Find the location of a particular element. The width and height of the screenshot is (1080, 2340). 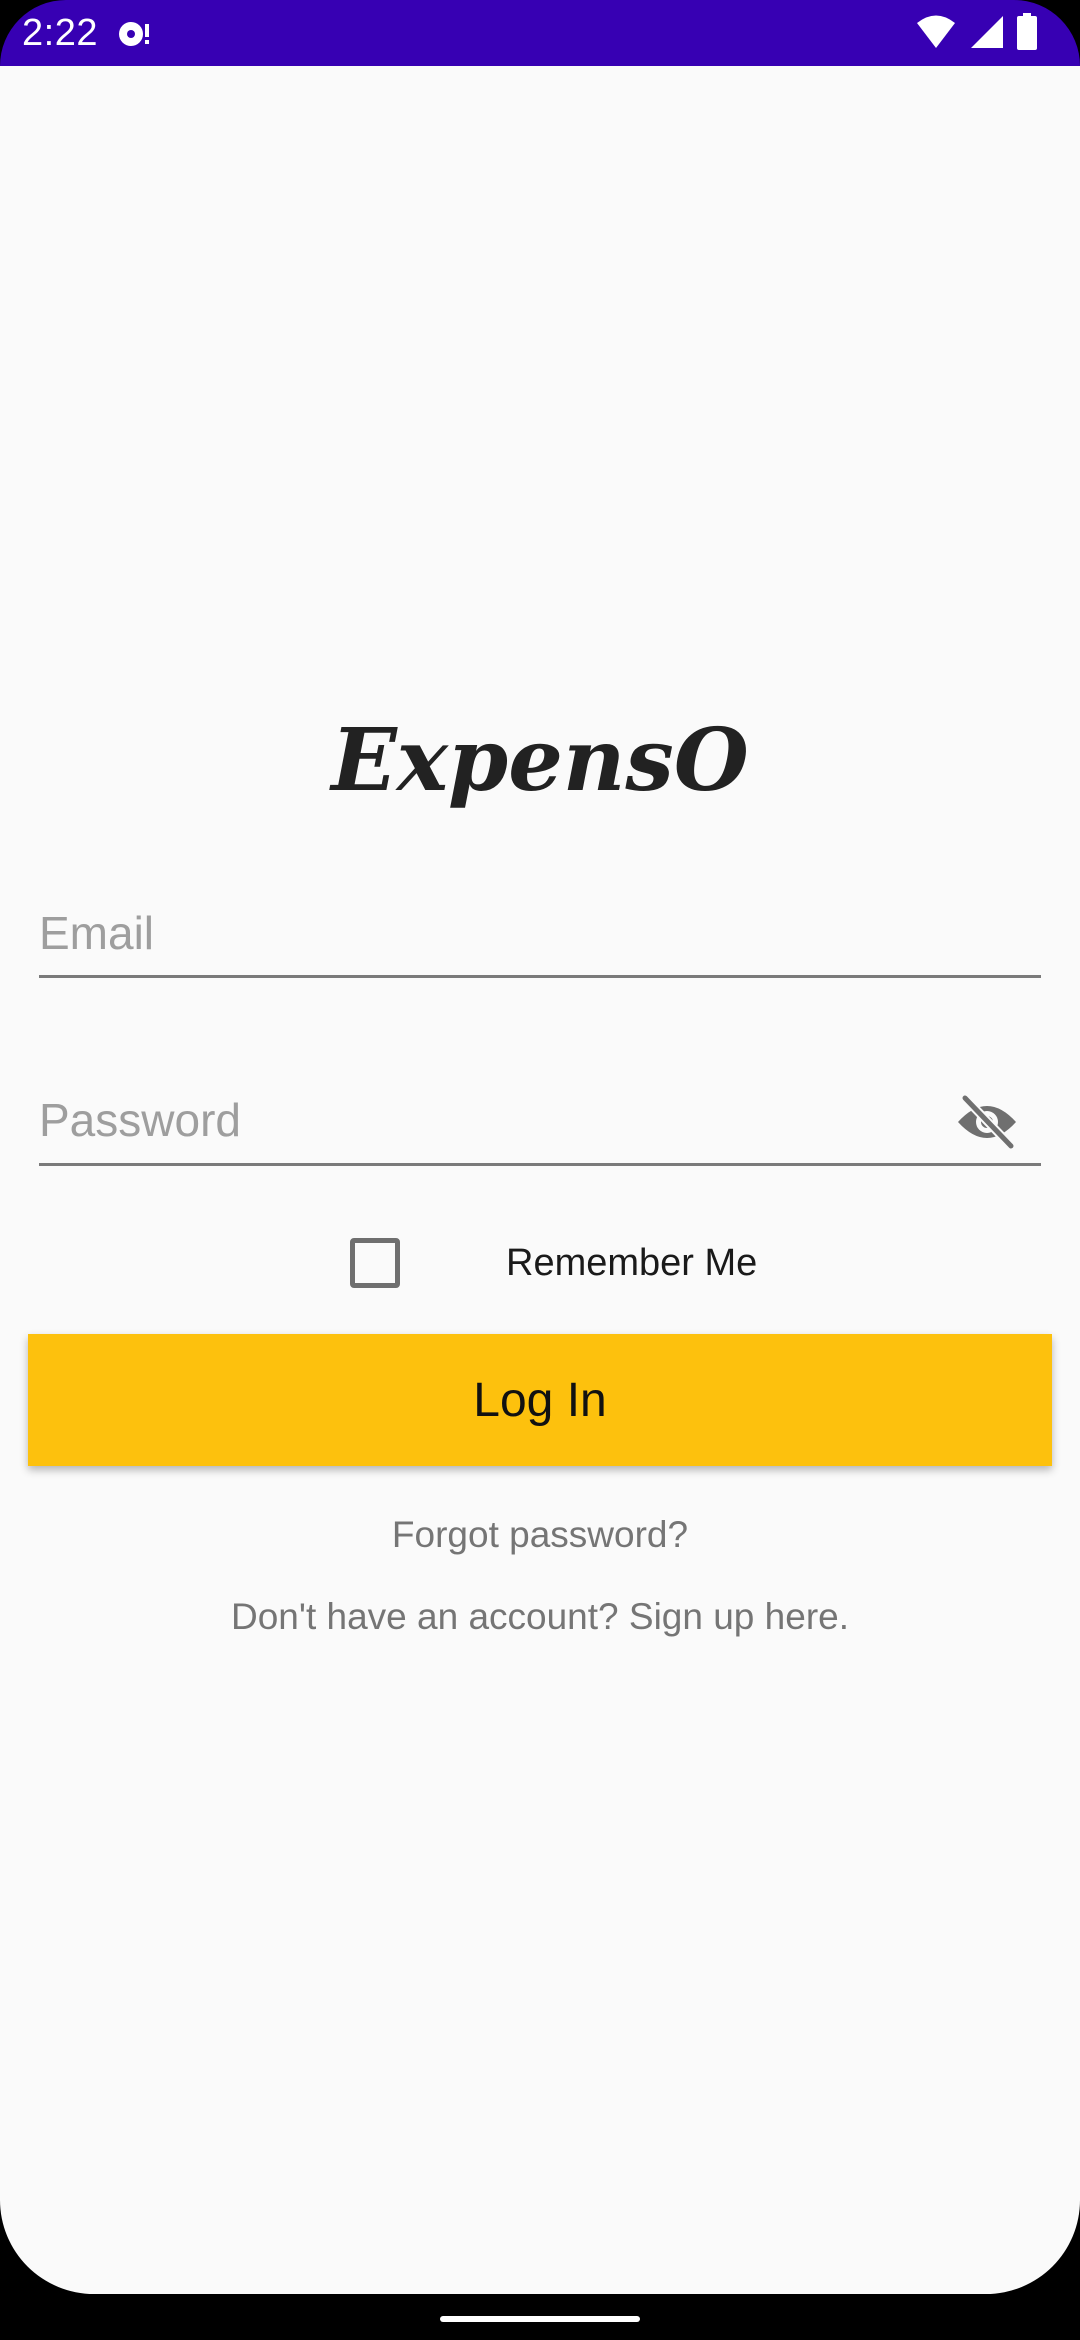

wifi-icon is located at coordinates (936, 34).